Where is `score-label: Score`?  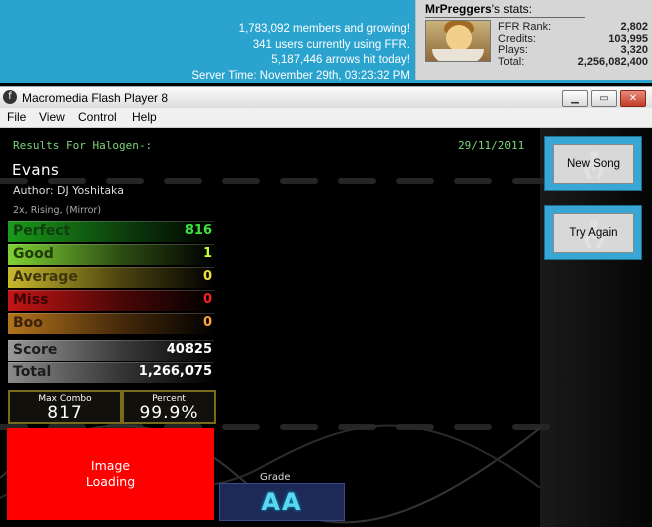
score-label: Score is located at coordinates (35, 350).